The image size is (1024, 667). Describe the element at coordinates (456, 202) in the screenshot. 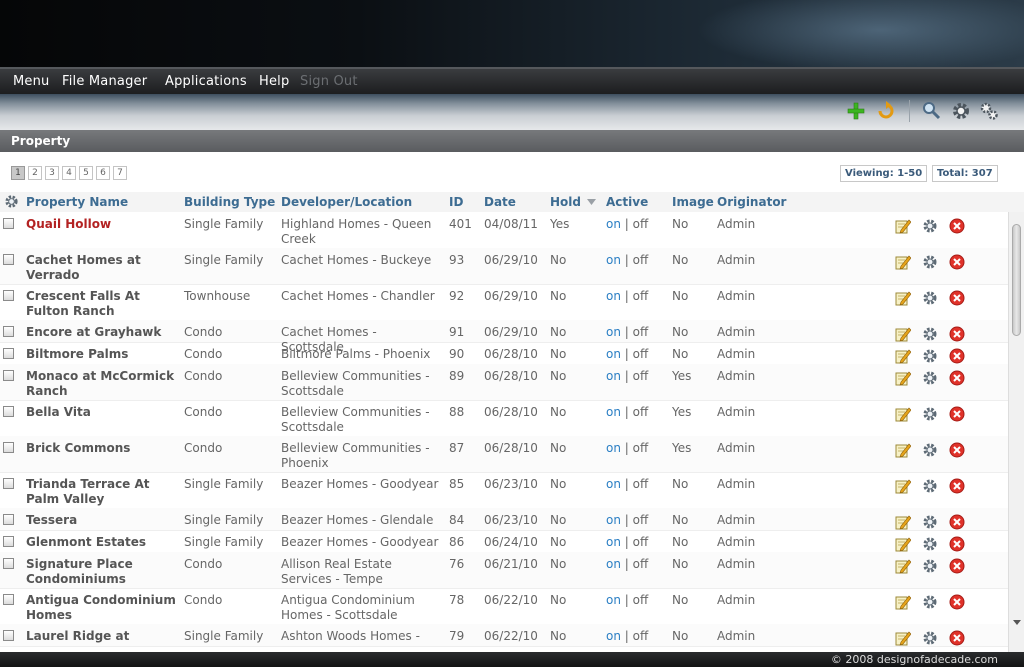

I see `column-header-id: ID` at that location.